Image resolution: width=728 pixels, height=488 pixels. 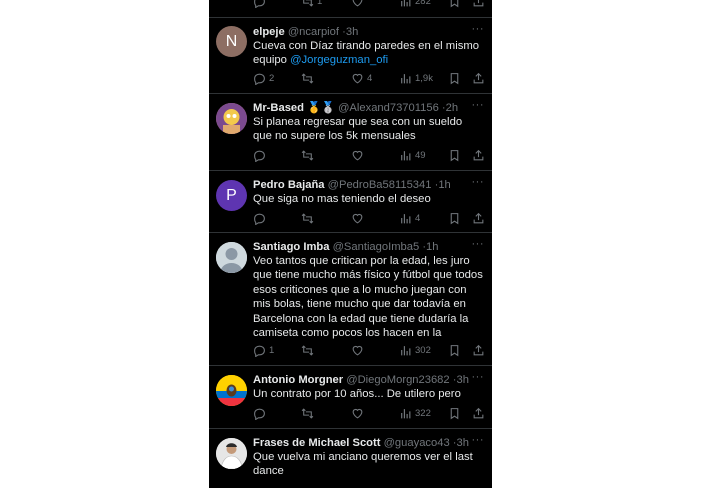 What do you see at coordinates (269, 32) in the screenshot?
I see `display-name: elpeje` at bounding box center [269, 32].